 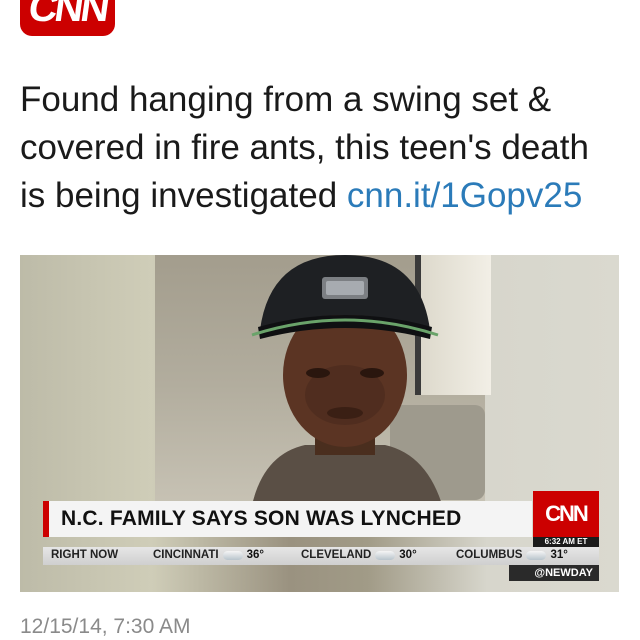 What do you see at coordinates (85, 555) in the screenshot?
I see `ticker-label: RIGHT NOW` at bounding box center [85, 555].